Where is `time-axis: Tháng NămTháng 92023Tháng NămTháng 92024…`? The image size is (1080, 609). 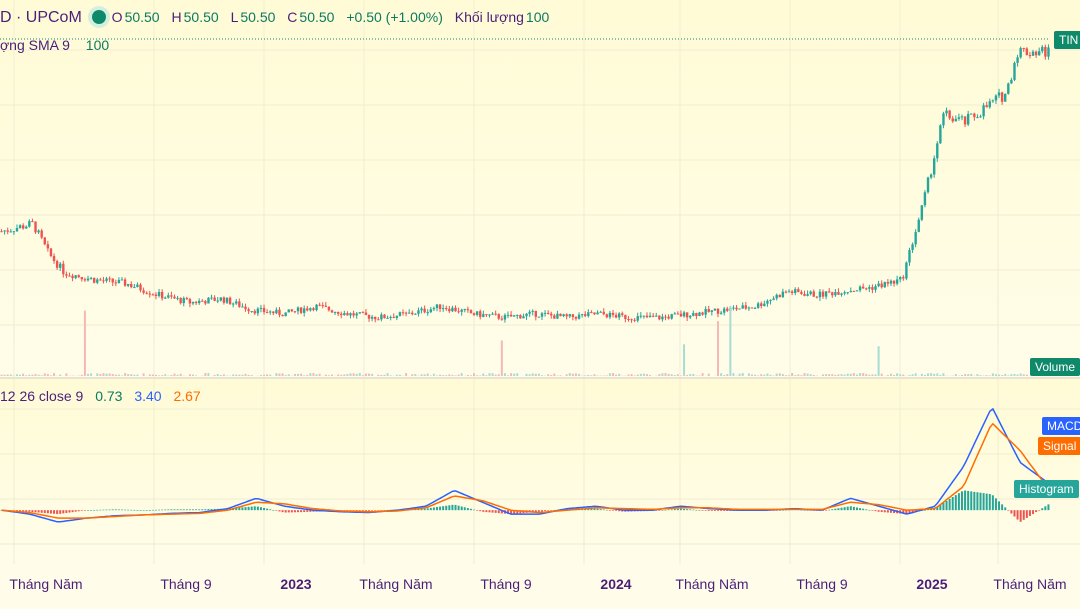
time-axis: Tháng NămTháng 92023Tháng NămTháng 92024… is located at coordinates (540, 584).